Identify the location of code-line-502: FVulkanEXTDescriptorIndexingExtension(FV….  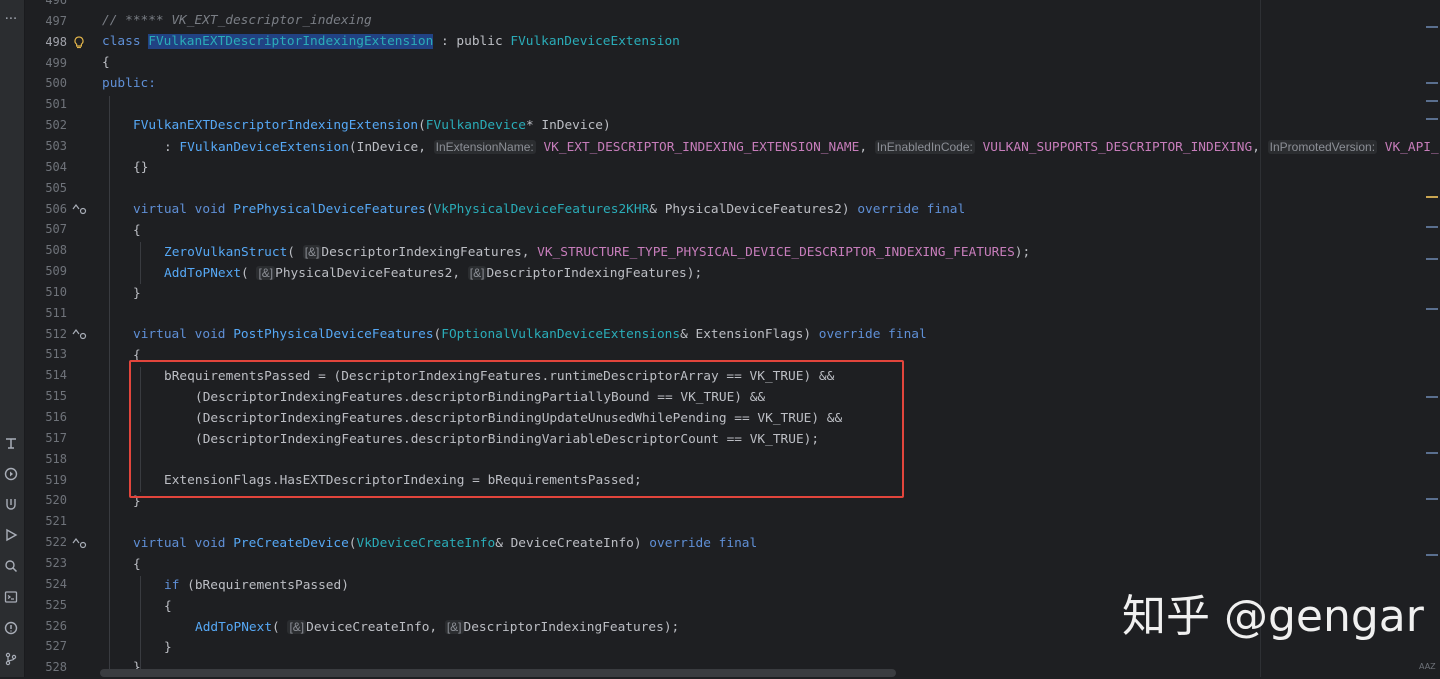
(372, 125).